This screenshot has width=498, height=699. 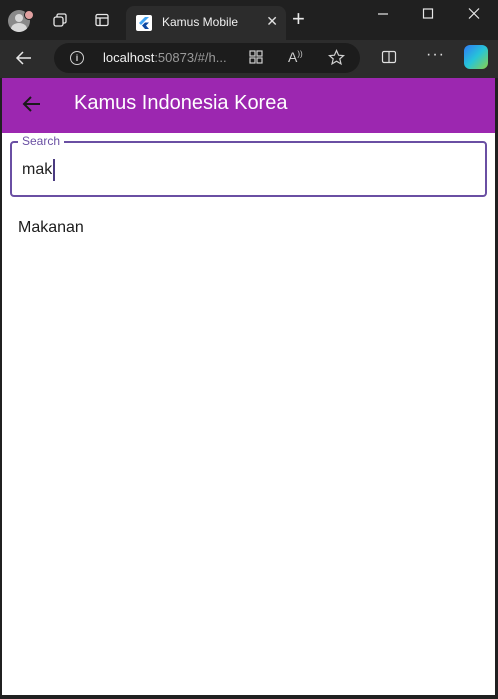 What do you see at coordinates (256, 58) in the screenshot?
I see `apps-icon` at bounding box center [256, 58].